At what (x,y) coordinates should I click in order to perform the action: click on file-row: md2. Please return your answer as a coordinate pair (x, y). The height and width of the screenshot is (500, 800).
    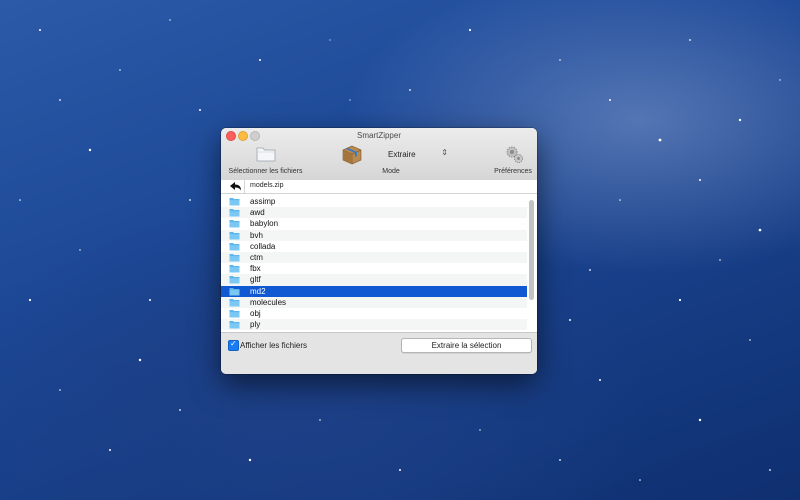
    Looking at the image, I should click on (374, 291).